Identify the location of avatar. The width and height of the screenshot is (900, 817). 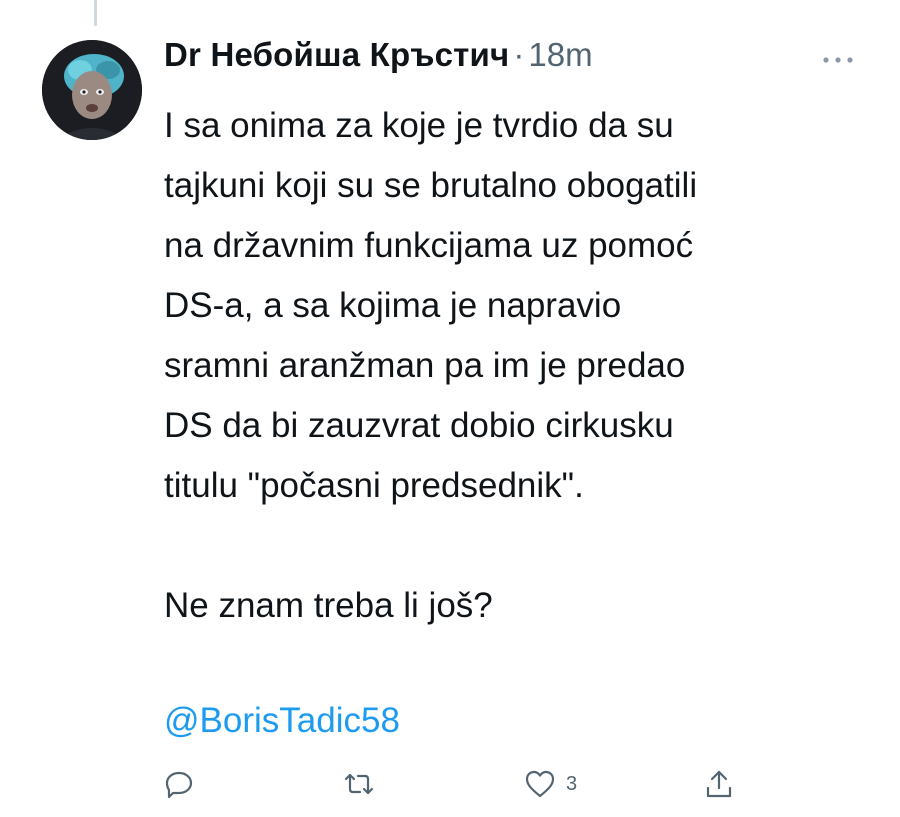
(92, 90).